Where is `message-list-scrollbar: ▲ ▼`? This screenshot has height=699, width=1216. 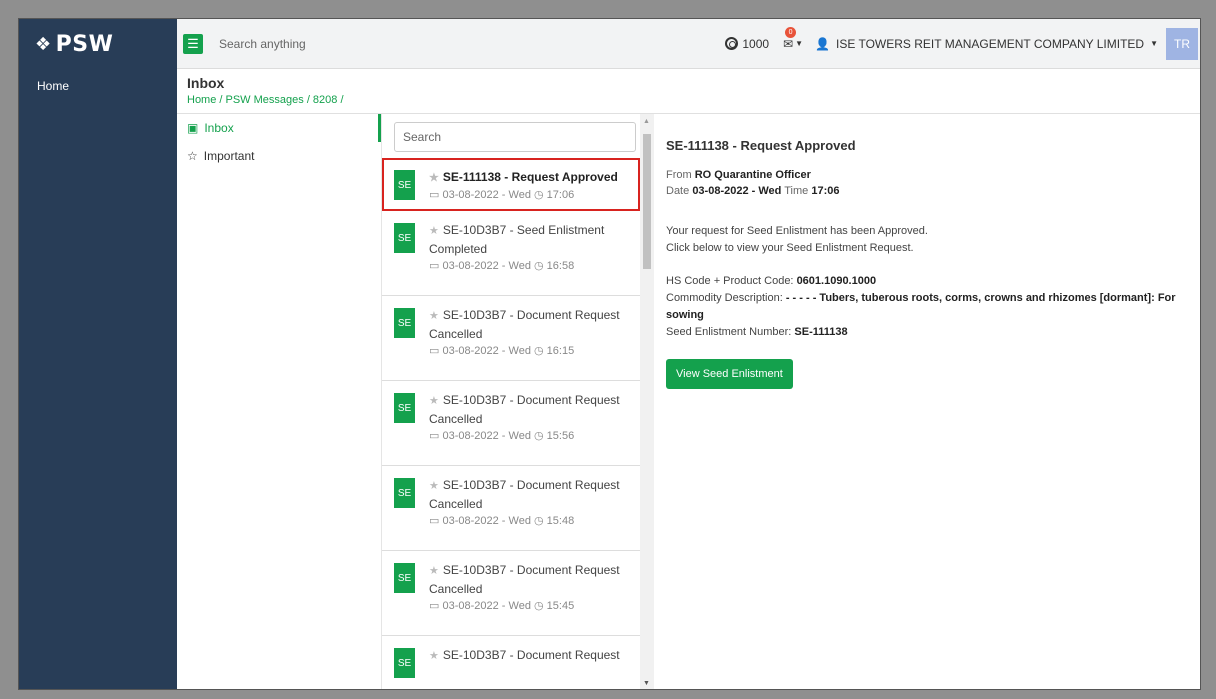 message-list-scrollbar: ▲ ▼ is located at coordinates (647, 401).